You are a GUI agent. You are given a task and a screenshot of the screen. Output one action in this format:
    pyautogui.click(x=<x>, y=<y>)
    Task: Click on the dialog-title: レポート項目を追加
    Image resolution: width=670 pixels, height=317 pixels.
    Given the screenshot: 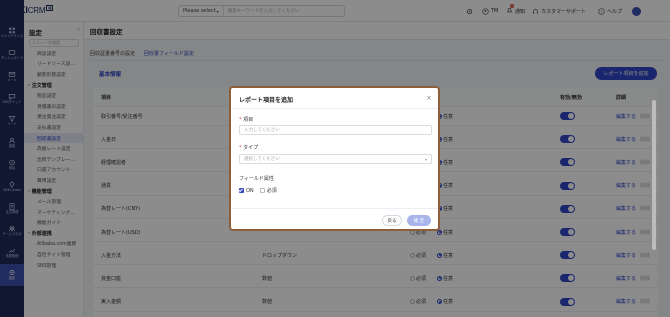 What is the action you would take?
    pyautogui.click(x=266, y=100)
    